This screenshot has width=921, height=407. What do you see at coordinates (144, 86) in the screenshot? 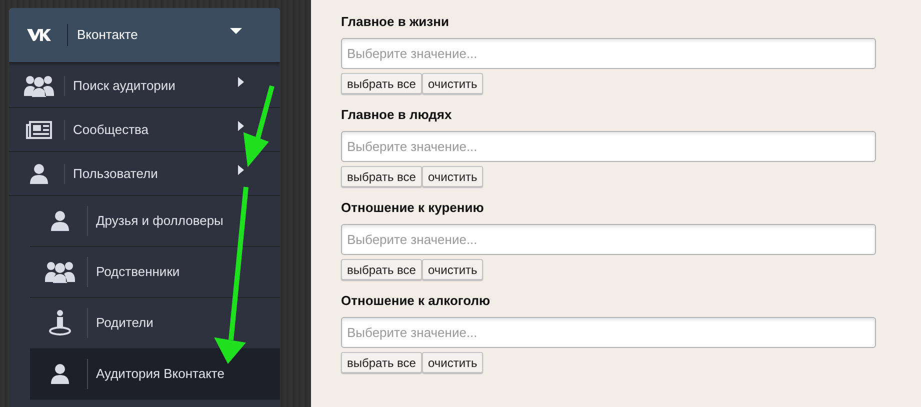
I see `sidebar-item: Поиск аудитории` at bounding box center [144, 86].